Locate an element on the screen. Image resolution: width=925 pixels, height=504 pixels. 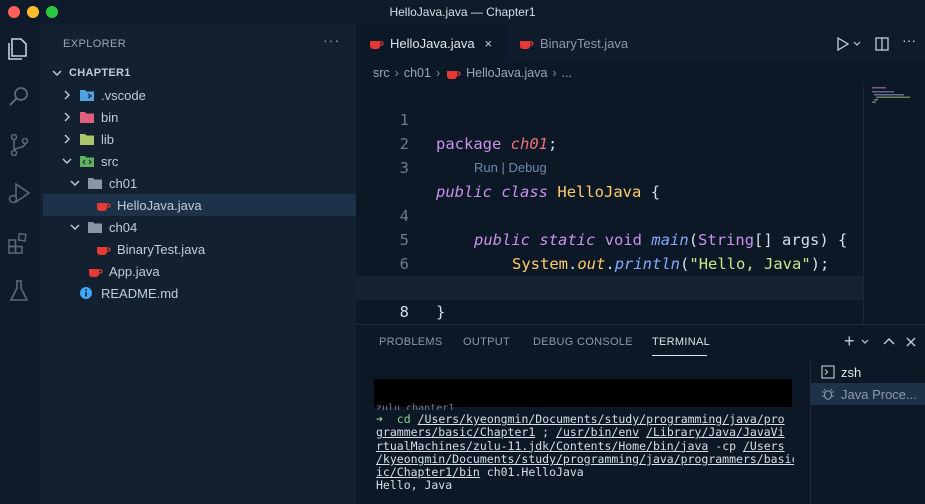
maximize-panel-icon is located at coordinates (889, 342).